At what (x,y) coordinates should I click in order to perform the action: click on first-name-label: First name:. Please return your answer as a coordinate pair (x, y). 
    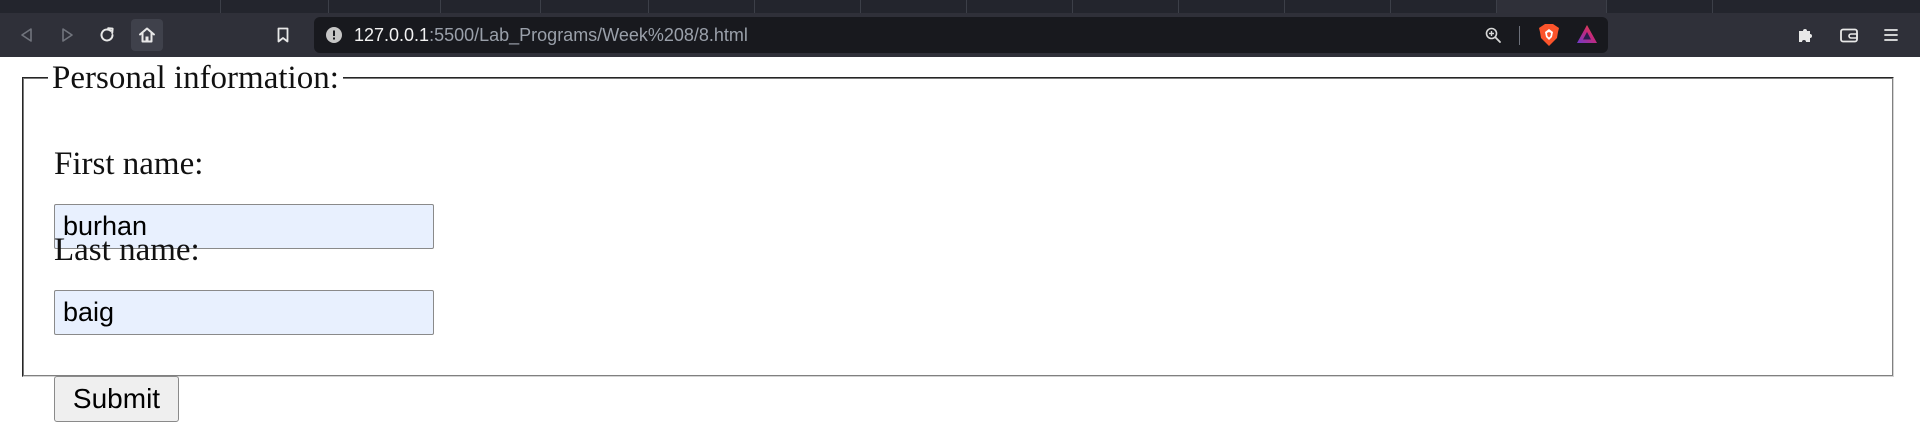
    Looking at the image, I should click on (129, 164).